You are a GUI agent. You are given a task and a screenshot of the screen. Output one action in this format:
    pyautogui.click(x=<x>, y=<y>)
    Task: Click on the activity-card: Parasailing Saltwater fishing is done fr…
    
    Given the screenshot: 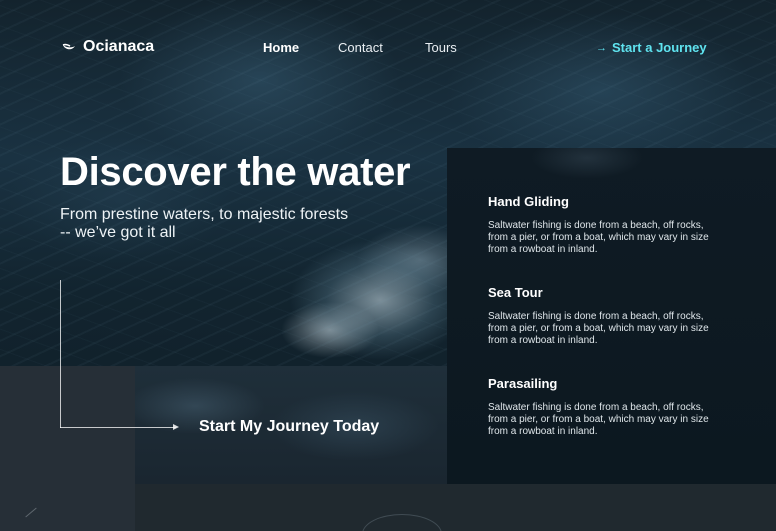 What is the action you would take?
    pyautogui.click(x=603, y=407)
    